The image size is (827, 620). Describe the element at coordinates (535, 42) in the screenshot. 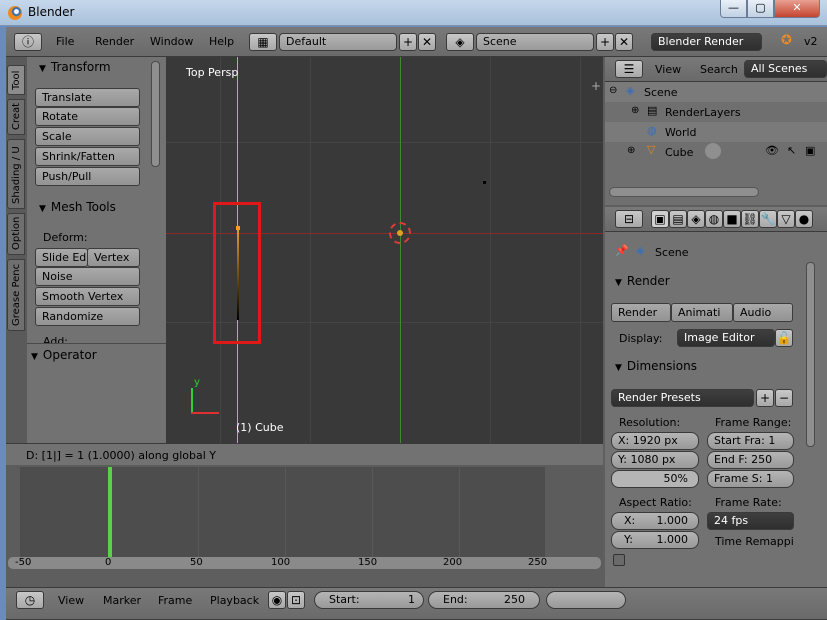

I see `scene-field: Scene` at that location.